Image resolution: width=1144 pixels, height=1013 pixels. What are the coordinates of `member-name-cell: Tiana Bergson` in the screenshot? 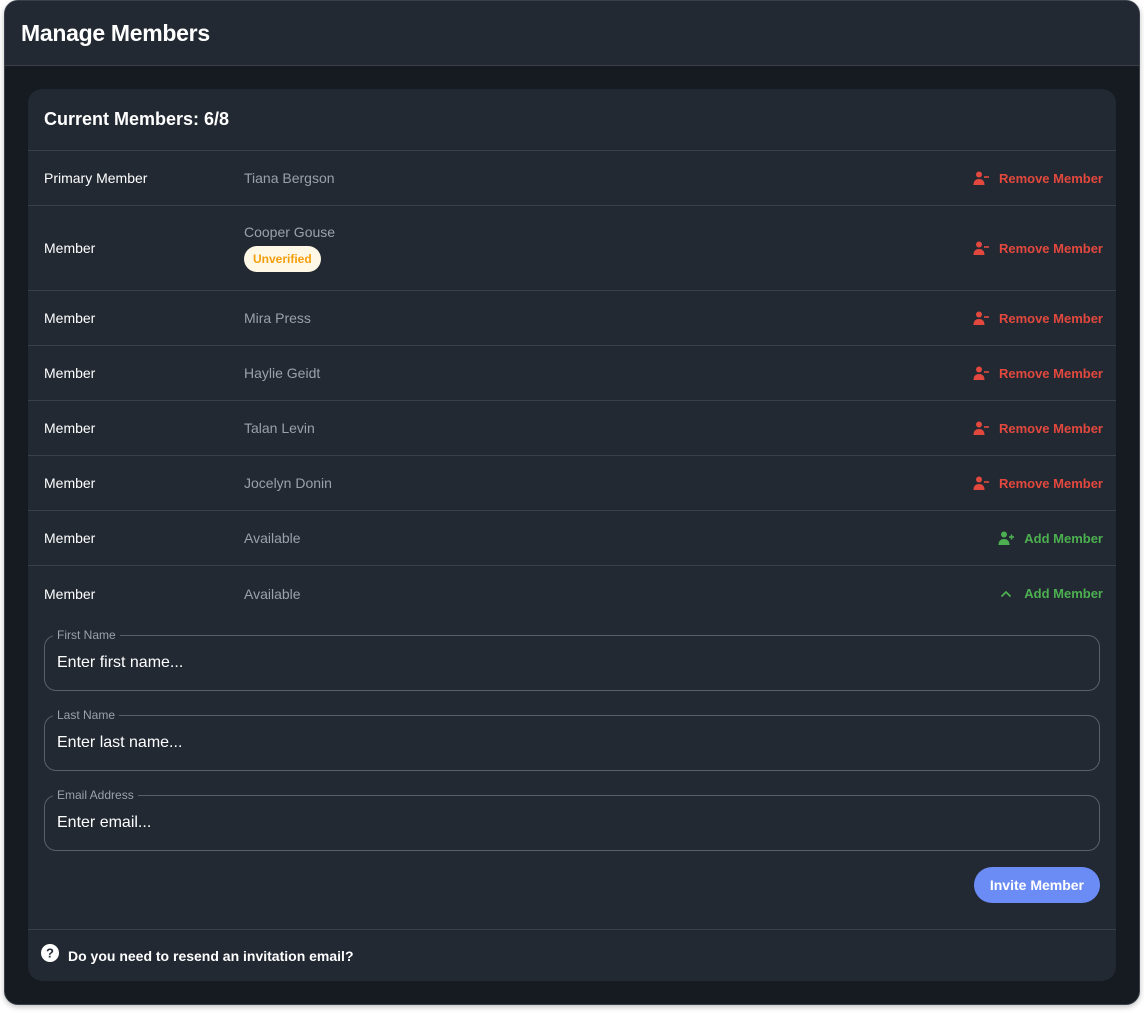 It's located at (608, 178).